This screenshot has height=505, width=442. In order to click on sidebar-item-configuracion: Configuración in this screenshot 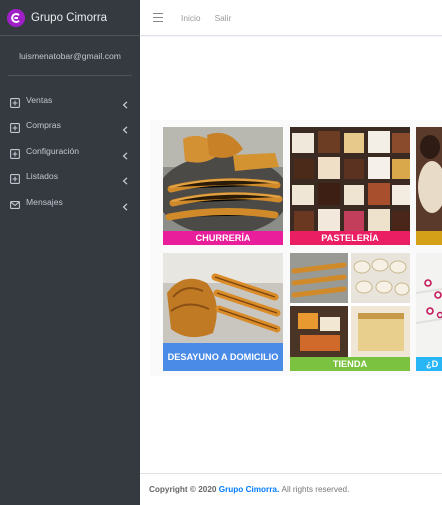, I will do `click(70, 151)`.